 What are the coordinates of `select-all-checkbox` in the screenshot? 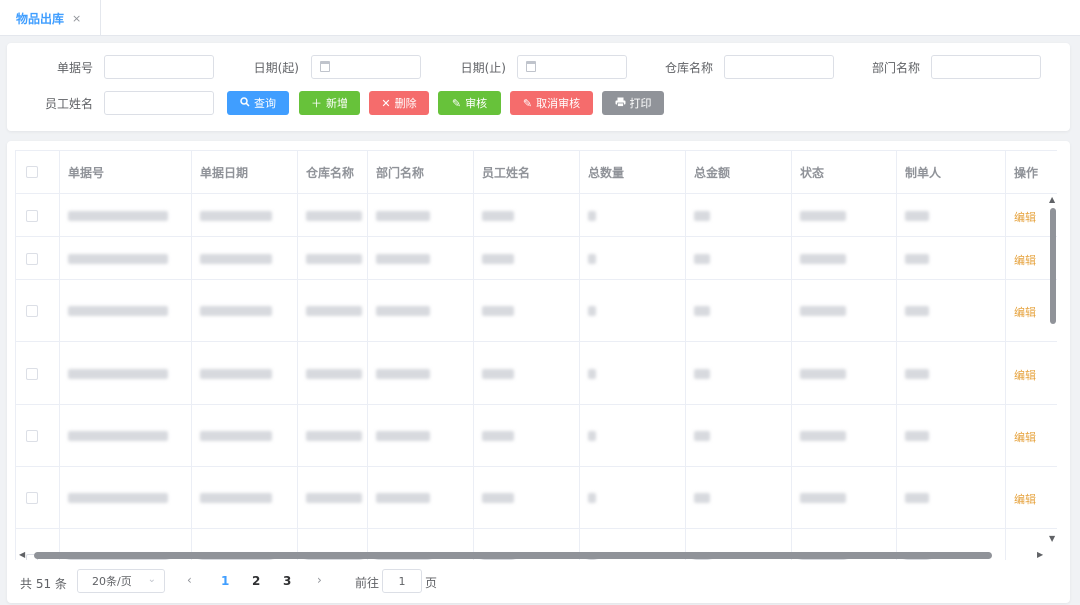 It's located at (32, 172).